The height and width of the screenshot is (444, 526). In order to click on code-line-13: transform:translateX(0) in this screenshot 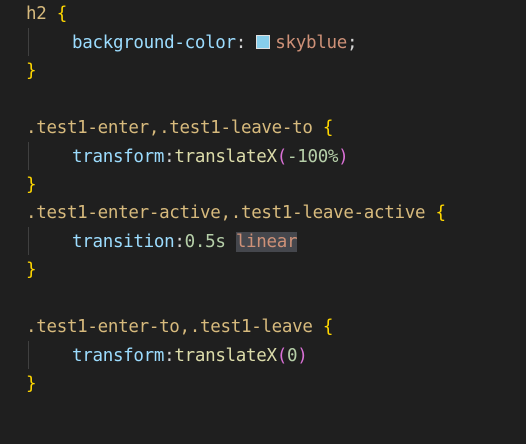, I will do `click(167, 356)`.